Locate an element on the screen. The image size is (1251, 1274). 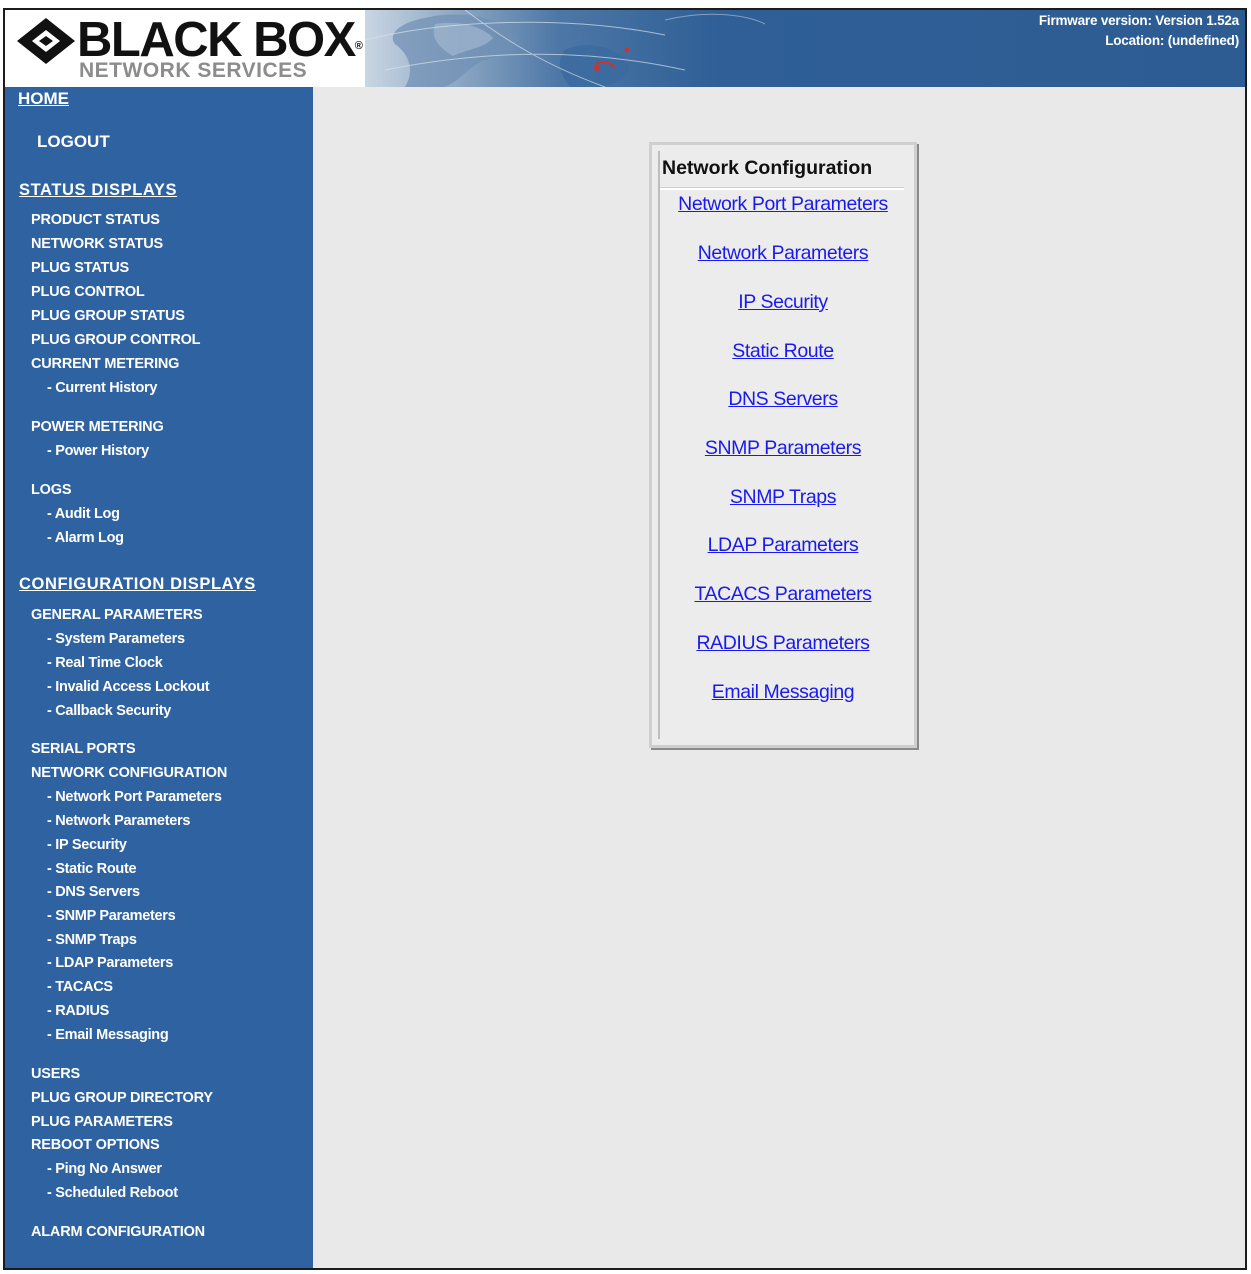
nav-ping-no-answer: - Ping No Answer is located at coordinates (104, 1169).